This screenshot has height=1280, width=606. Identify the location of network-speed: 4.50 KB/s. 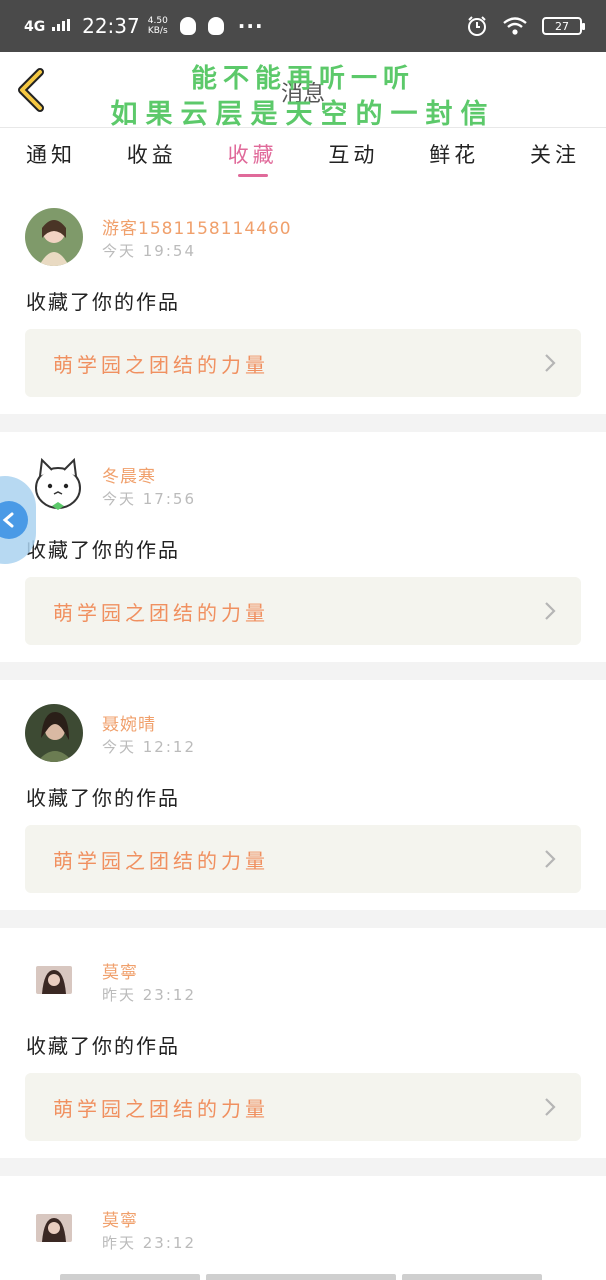
(158, 26).